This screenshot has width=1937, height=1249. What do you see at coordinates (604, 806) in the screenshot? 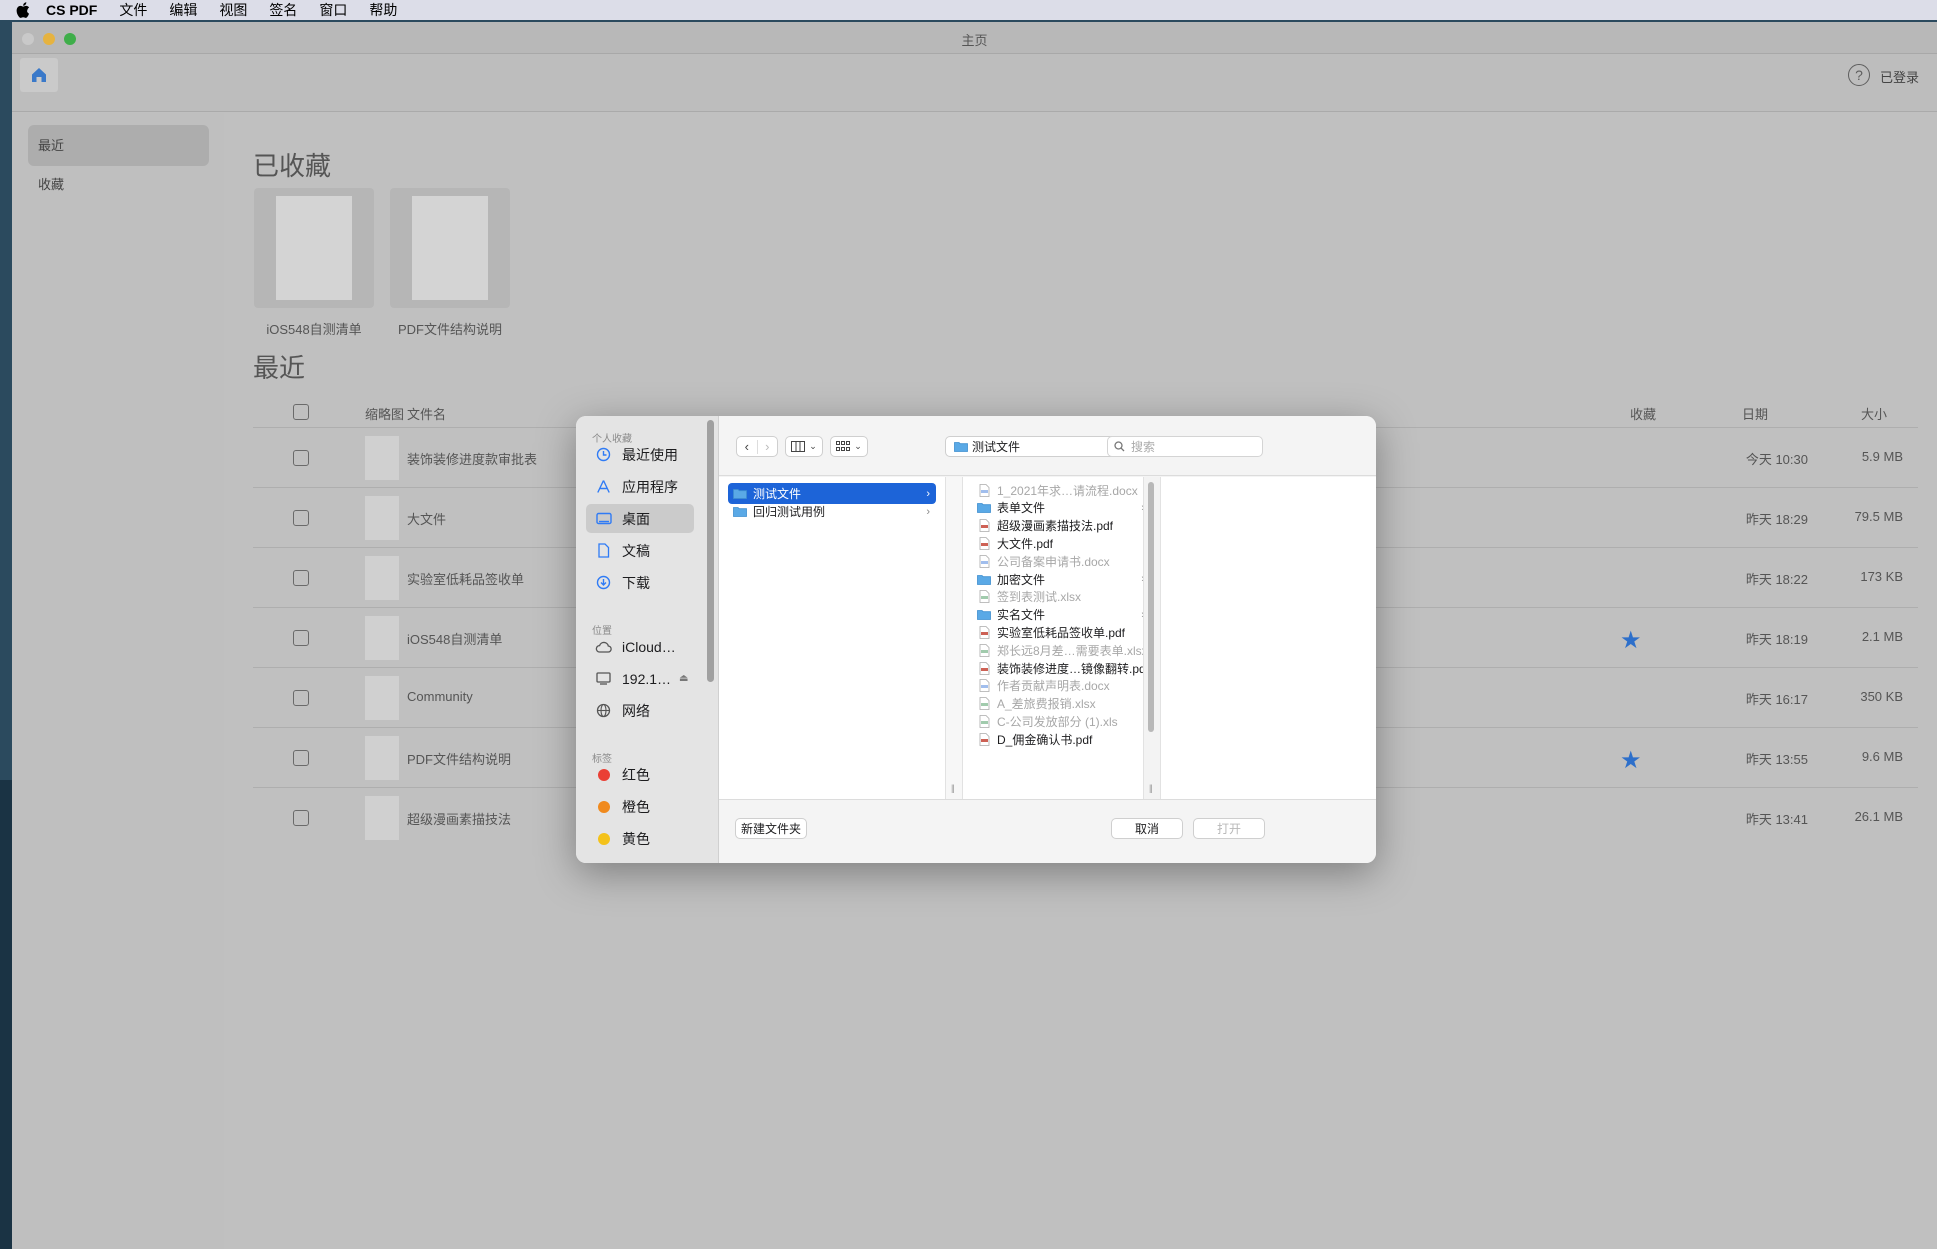
I see `tag-dot-icon` at bounding box center [604, 806].